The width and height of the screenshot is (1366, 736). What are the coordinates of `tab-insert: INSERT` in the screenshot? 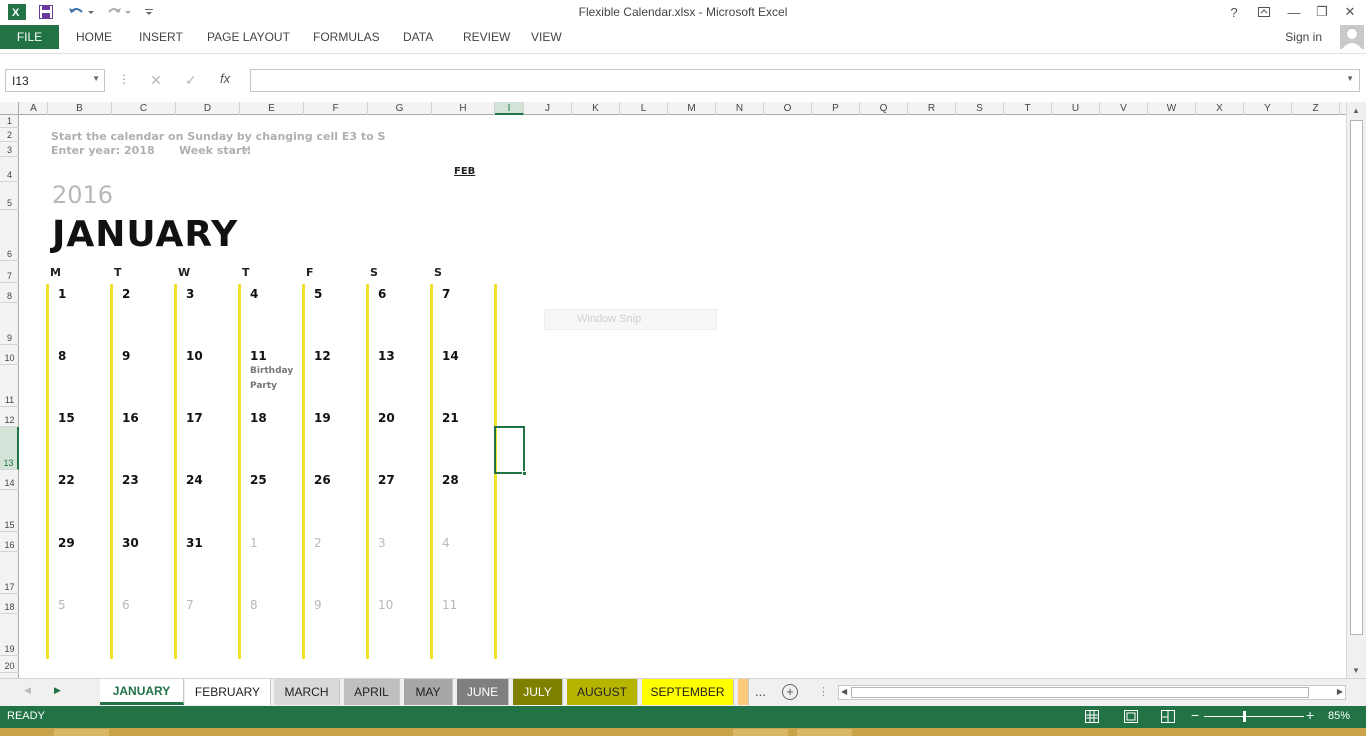 It's located at (161, 37).